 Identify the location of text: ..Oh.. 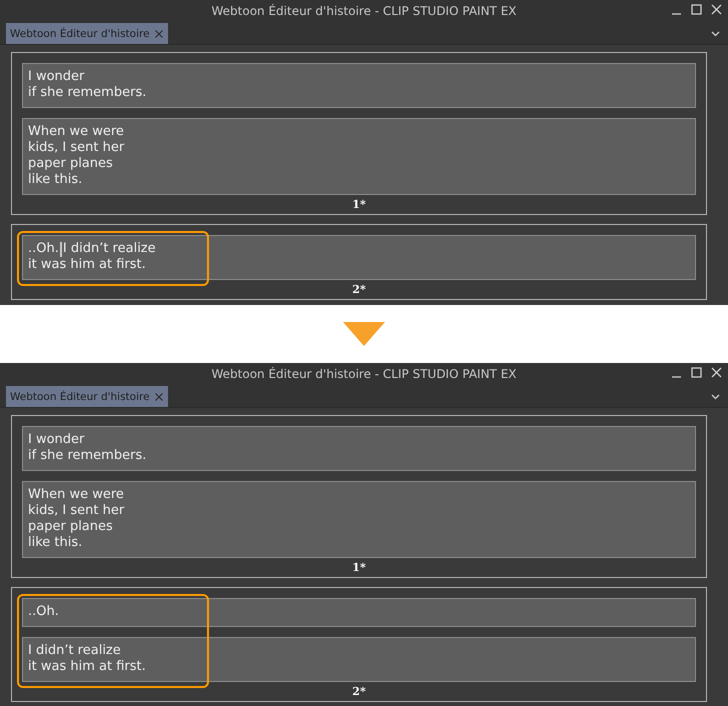
(43, 249).